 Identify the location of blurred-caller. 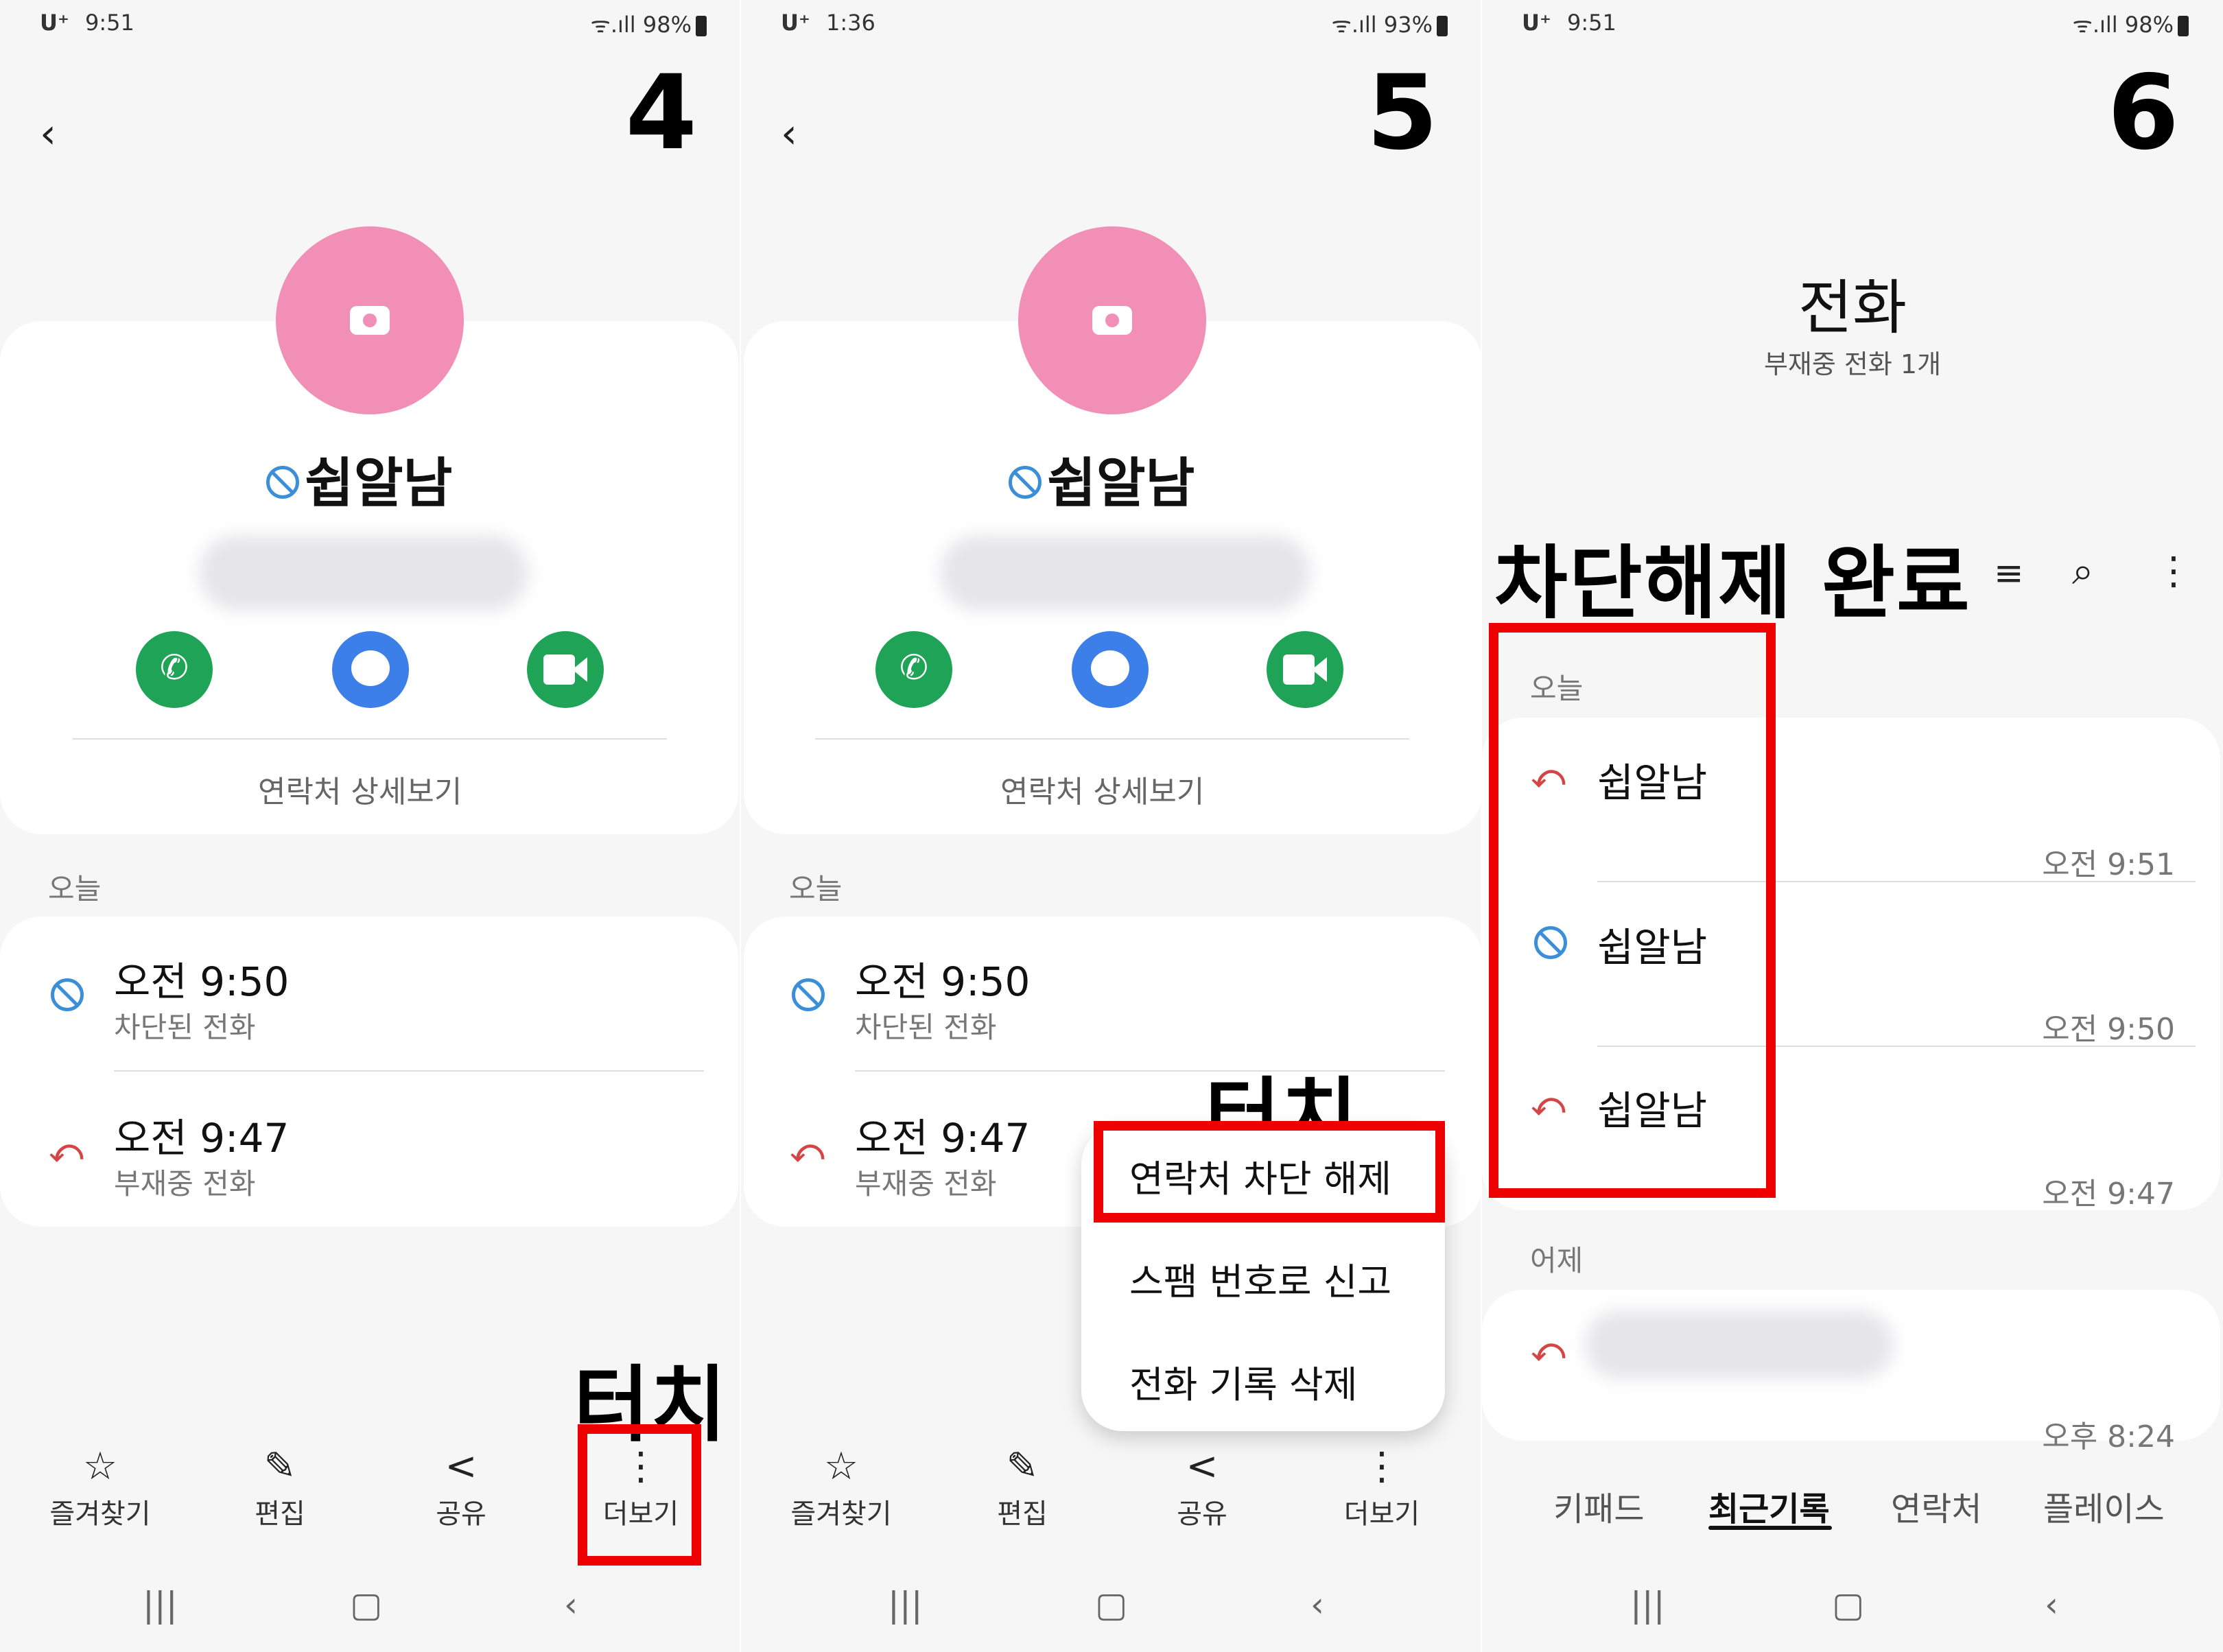
(1739, 1344).